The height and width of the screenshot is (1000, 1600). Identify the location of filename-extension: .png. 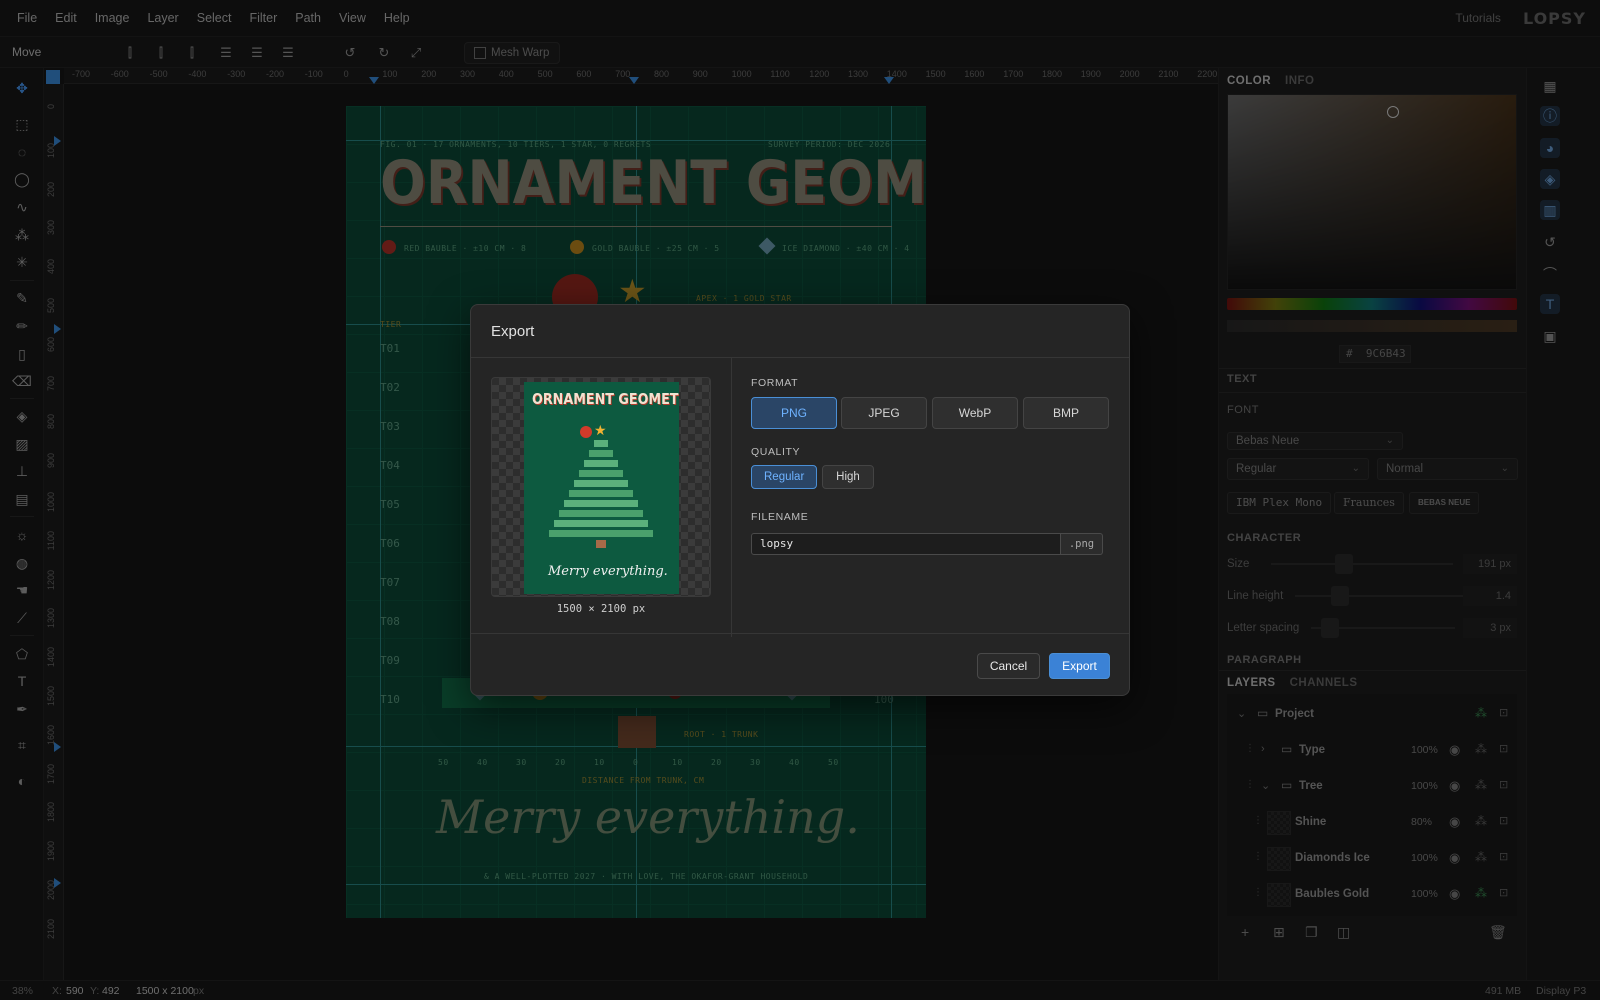
(1082, 544).